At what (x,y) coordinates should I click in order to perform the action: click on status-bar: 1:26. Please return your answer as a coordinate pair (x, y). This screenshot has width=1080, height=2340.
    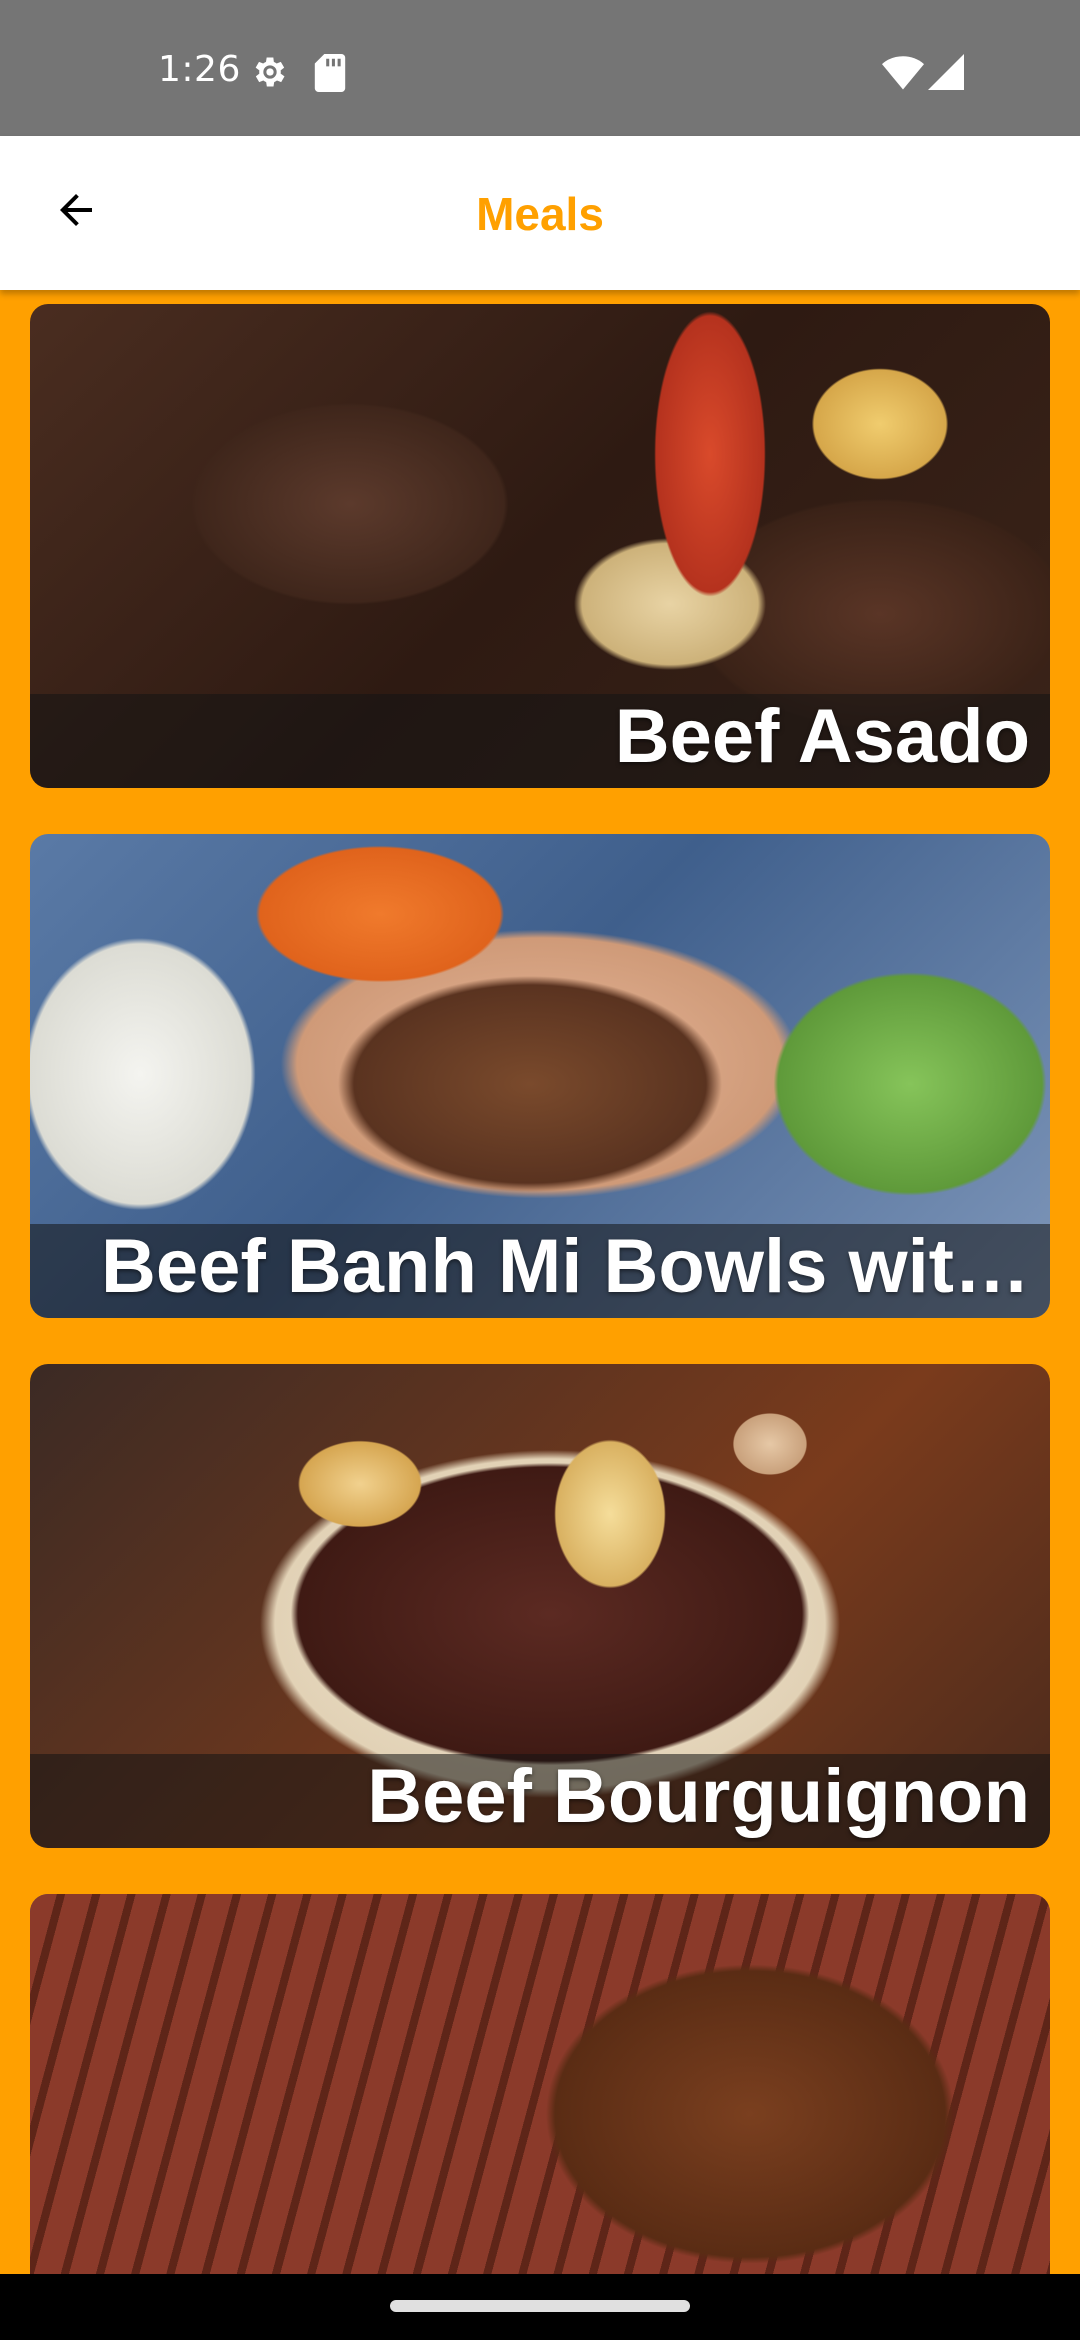
    Looking at the image, I should click on (540, 68).